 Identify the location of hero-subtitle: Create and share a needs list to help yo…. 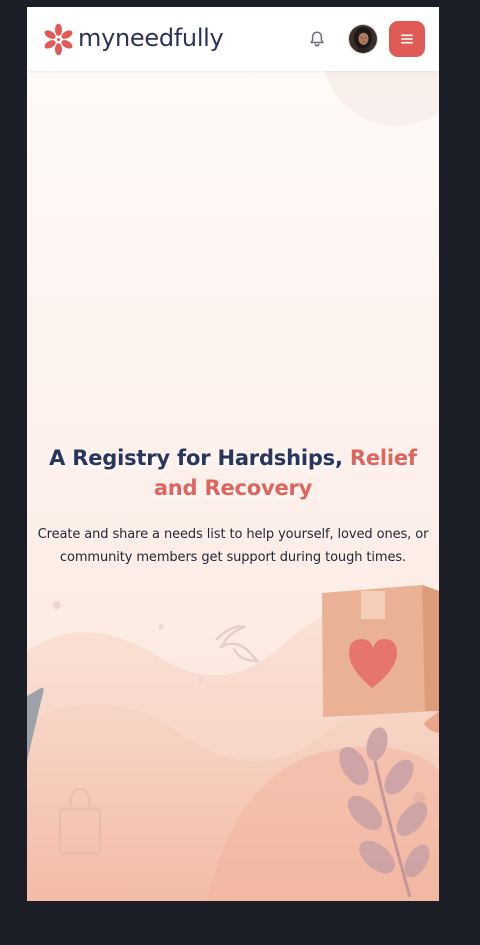
(233, 546).